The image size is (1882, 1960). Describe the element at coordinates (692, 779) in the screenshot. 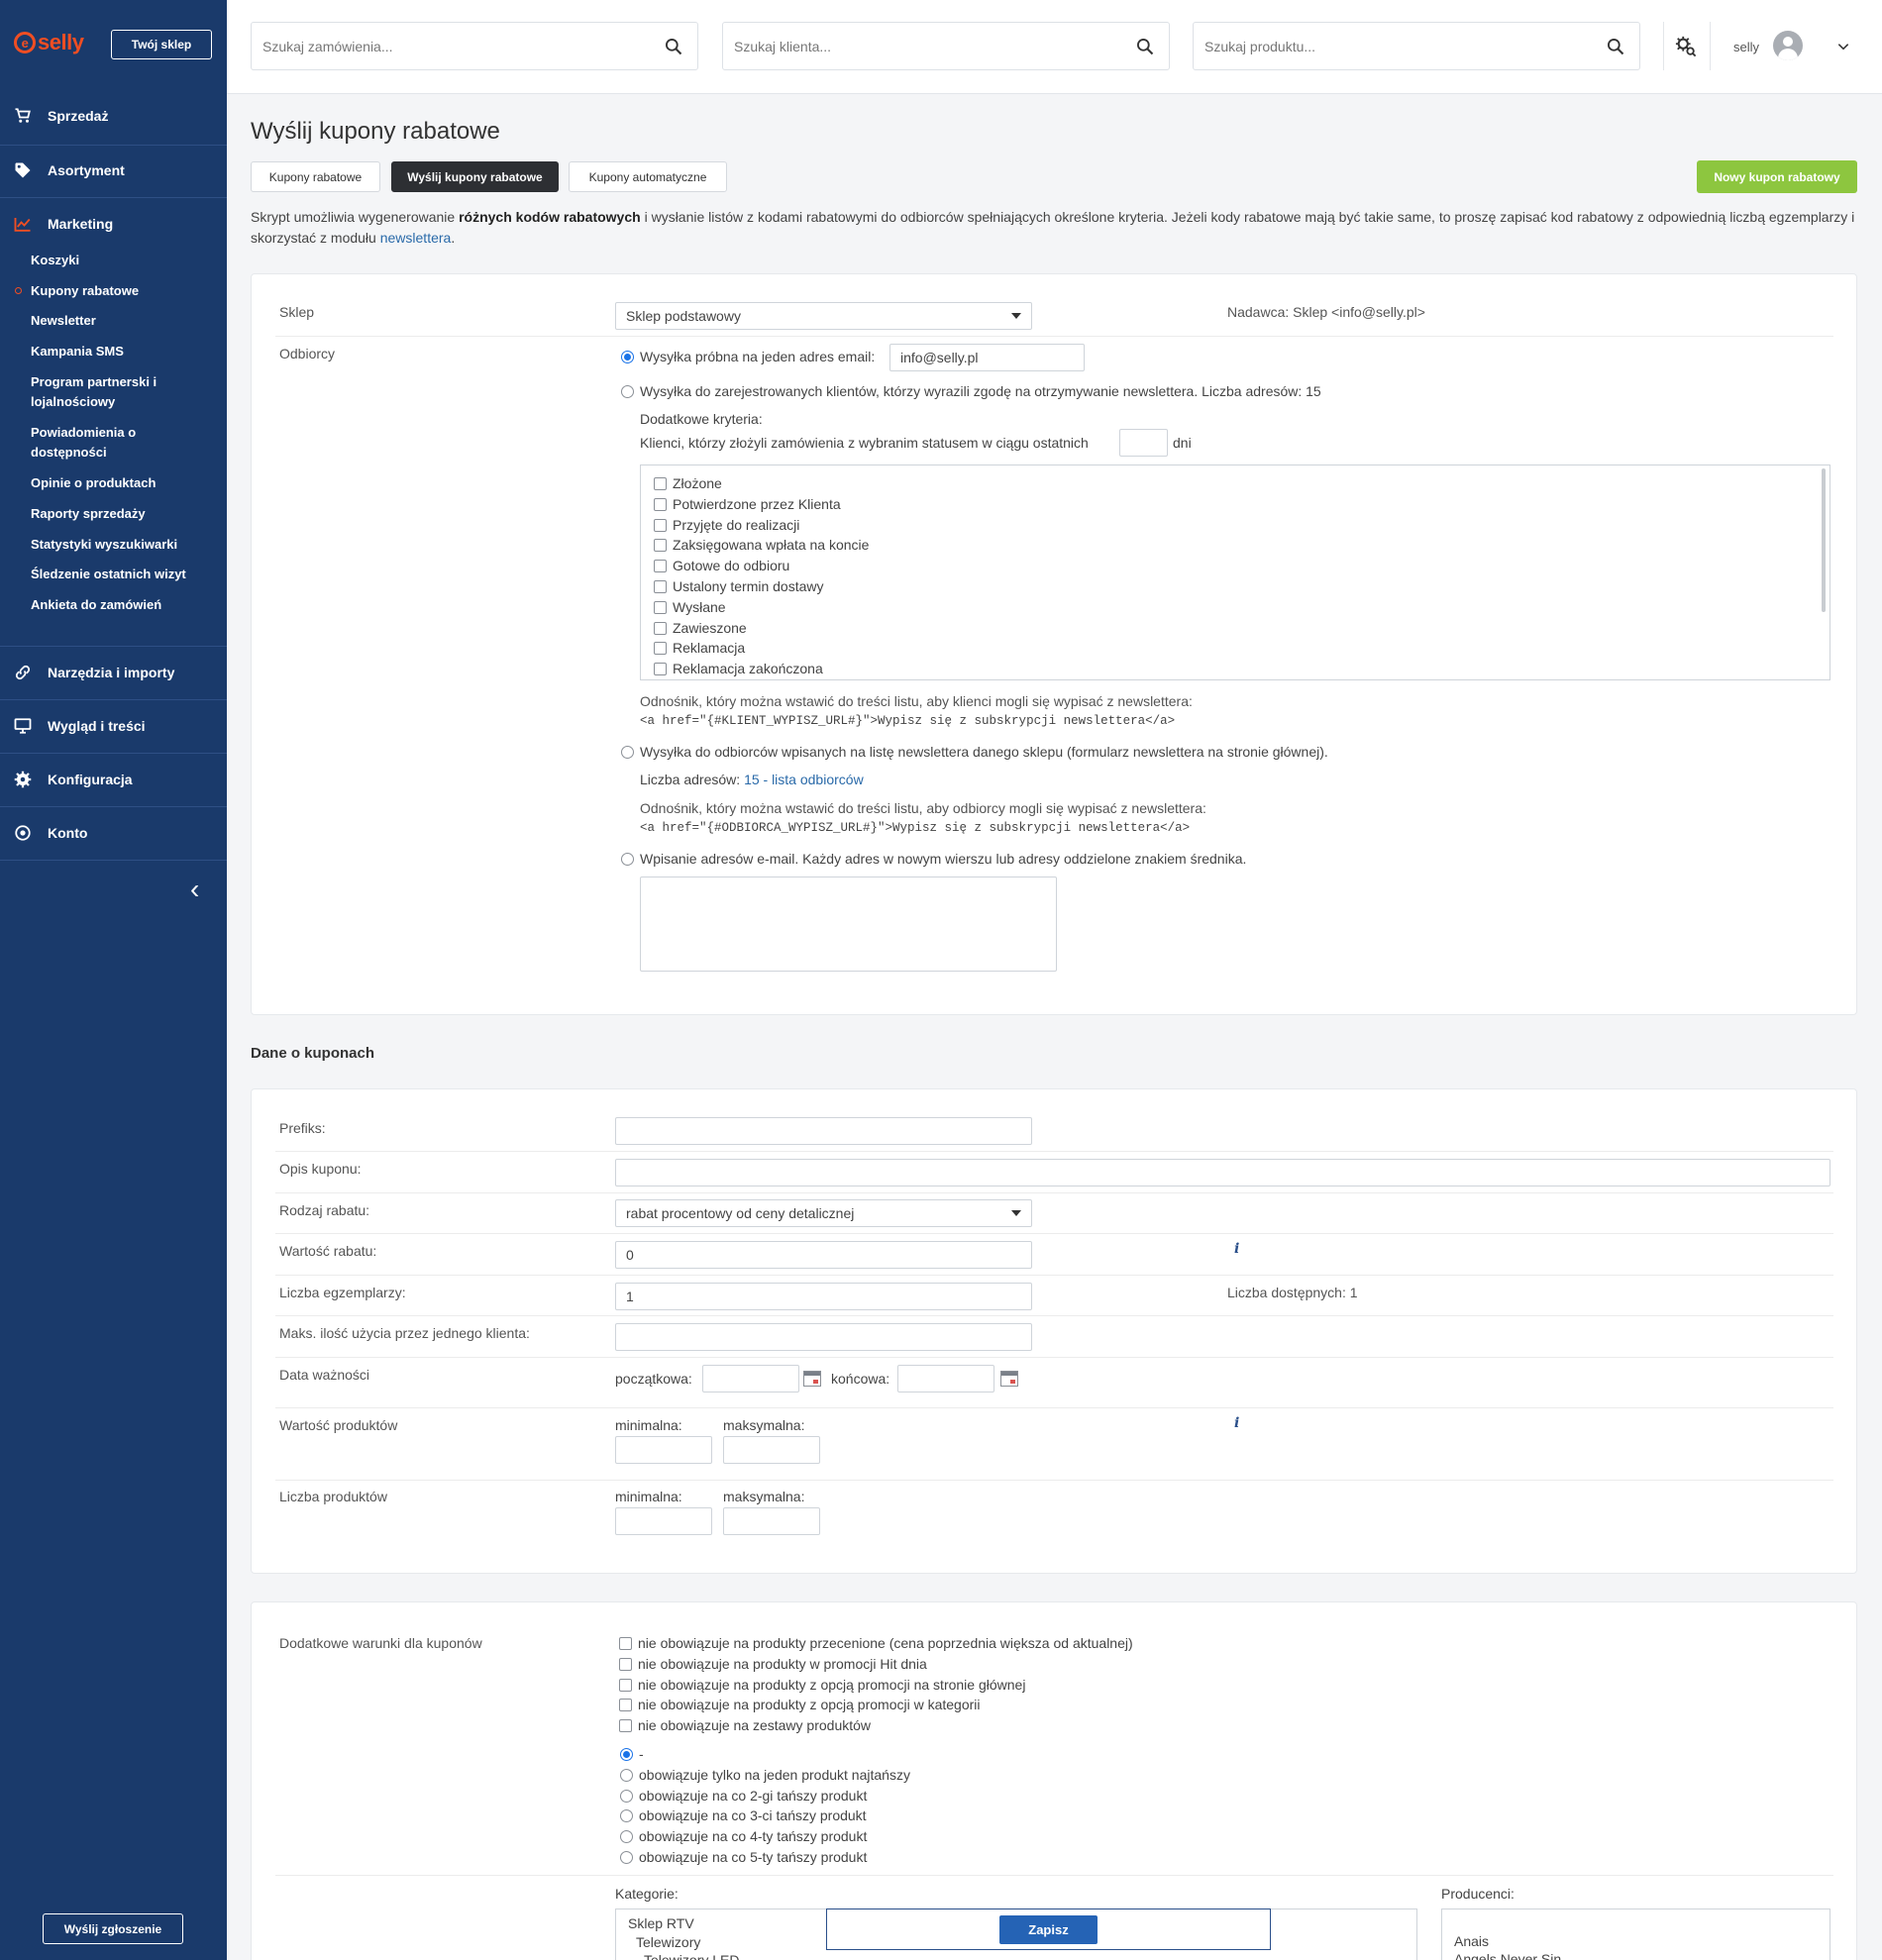

I see `address-count-label: Liczba adresów:` at that location.